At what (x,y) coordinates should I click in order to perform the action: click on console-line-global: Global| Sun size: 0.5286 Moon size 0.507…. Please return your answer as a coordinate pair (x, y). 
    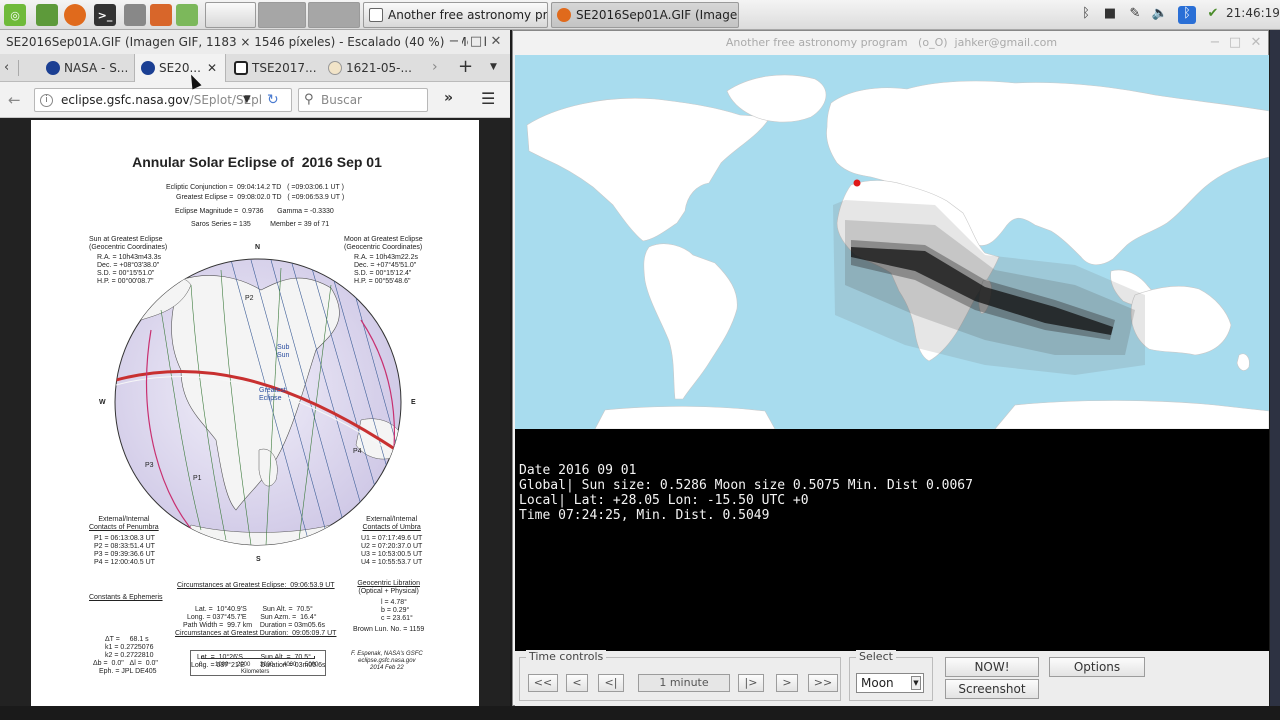
    Looking at the image, I should click on (746, 485).